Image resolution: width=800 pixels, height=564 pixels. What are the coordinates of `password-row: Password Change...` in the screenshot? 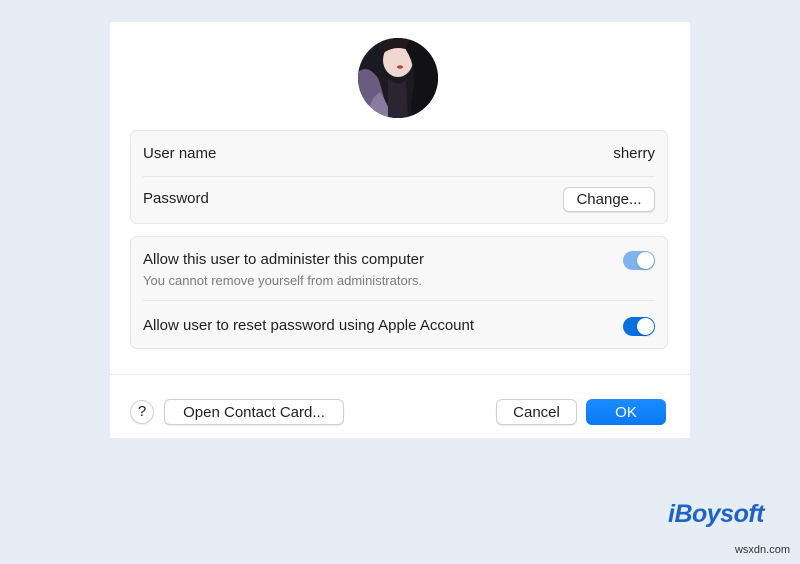 It's located at (399, 200).